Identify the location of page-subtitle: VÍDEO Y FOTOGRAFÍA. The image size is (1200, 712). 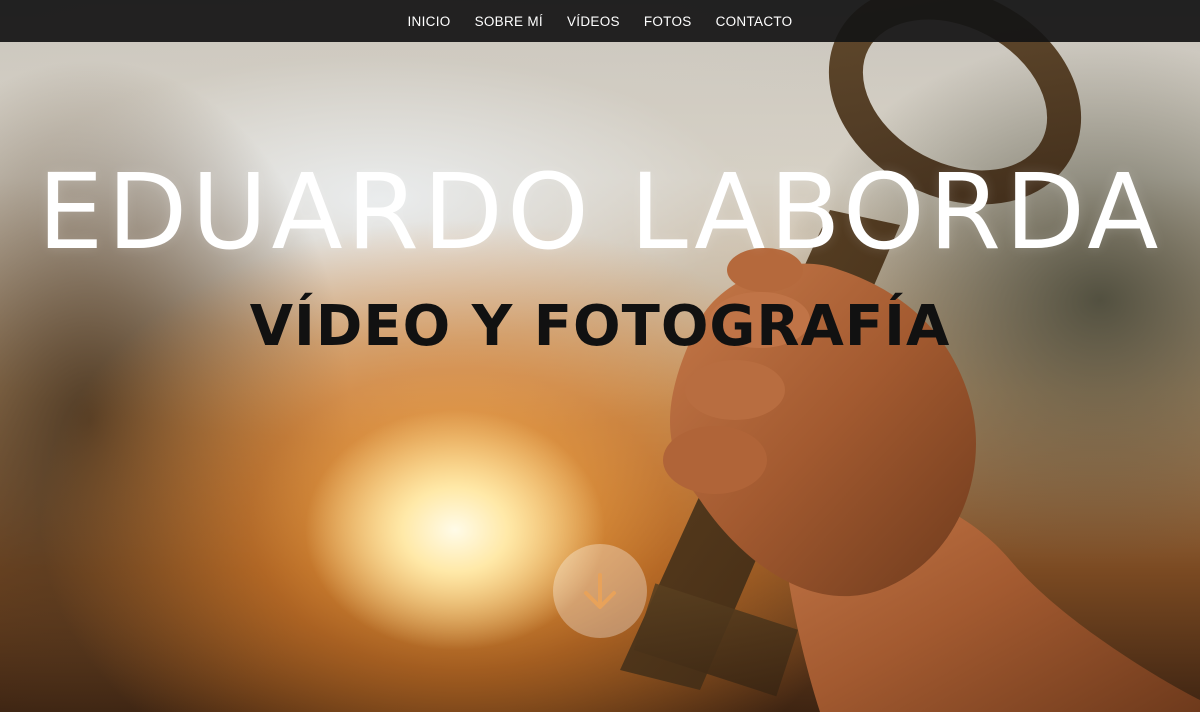
(600, 327).